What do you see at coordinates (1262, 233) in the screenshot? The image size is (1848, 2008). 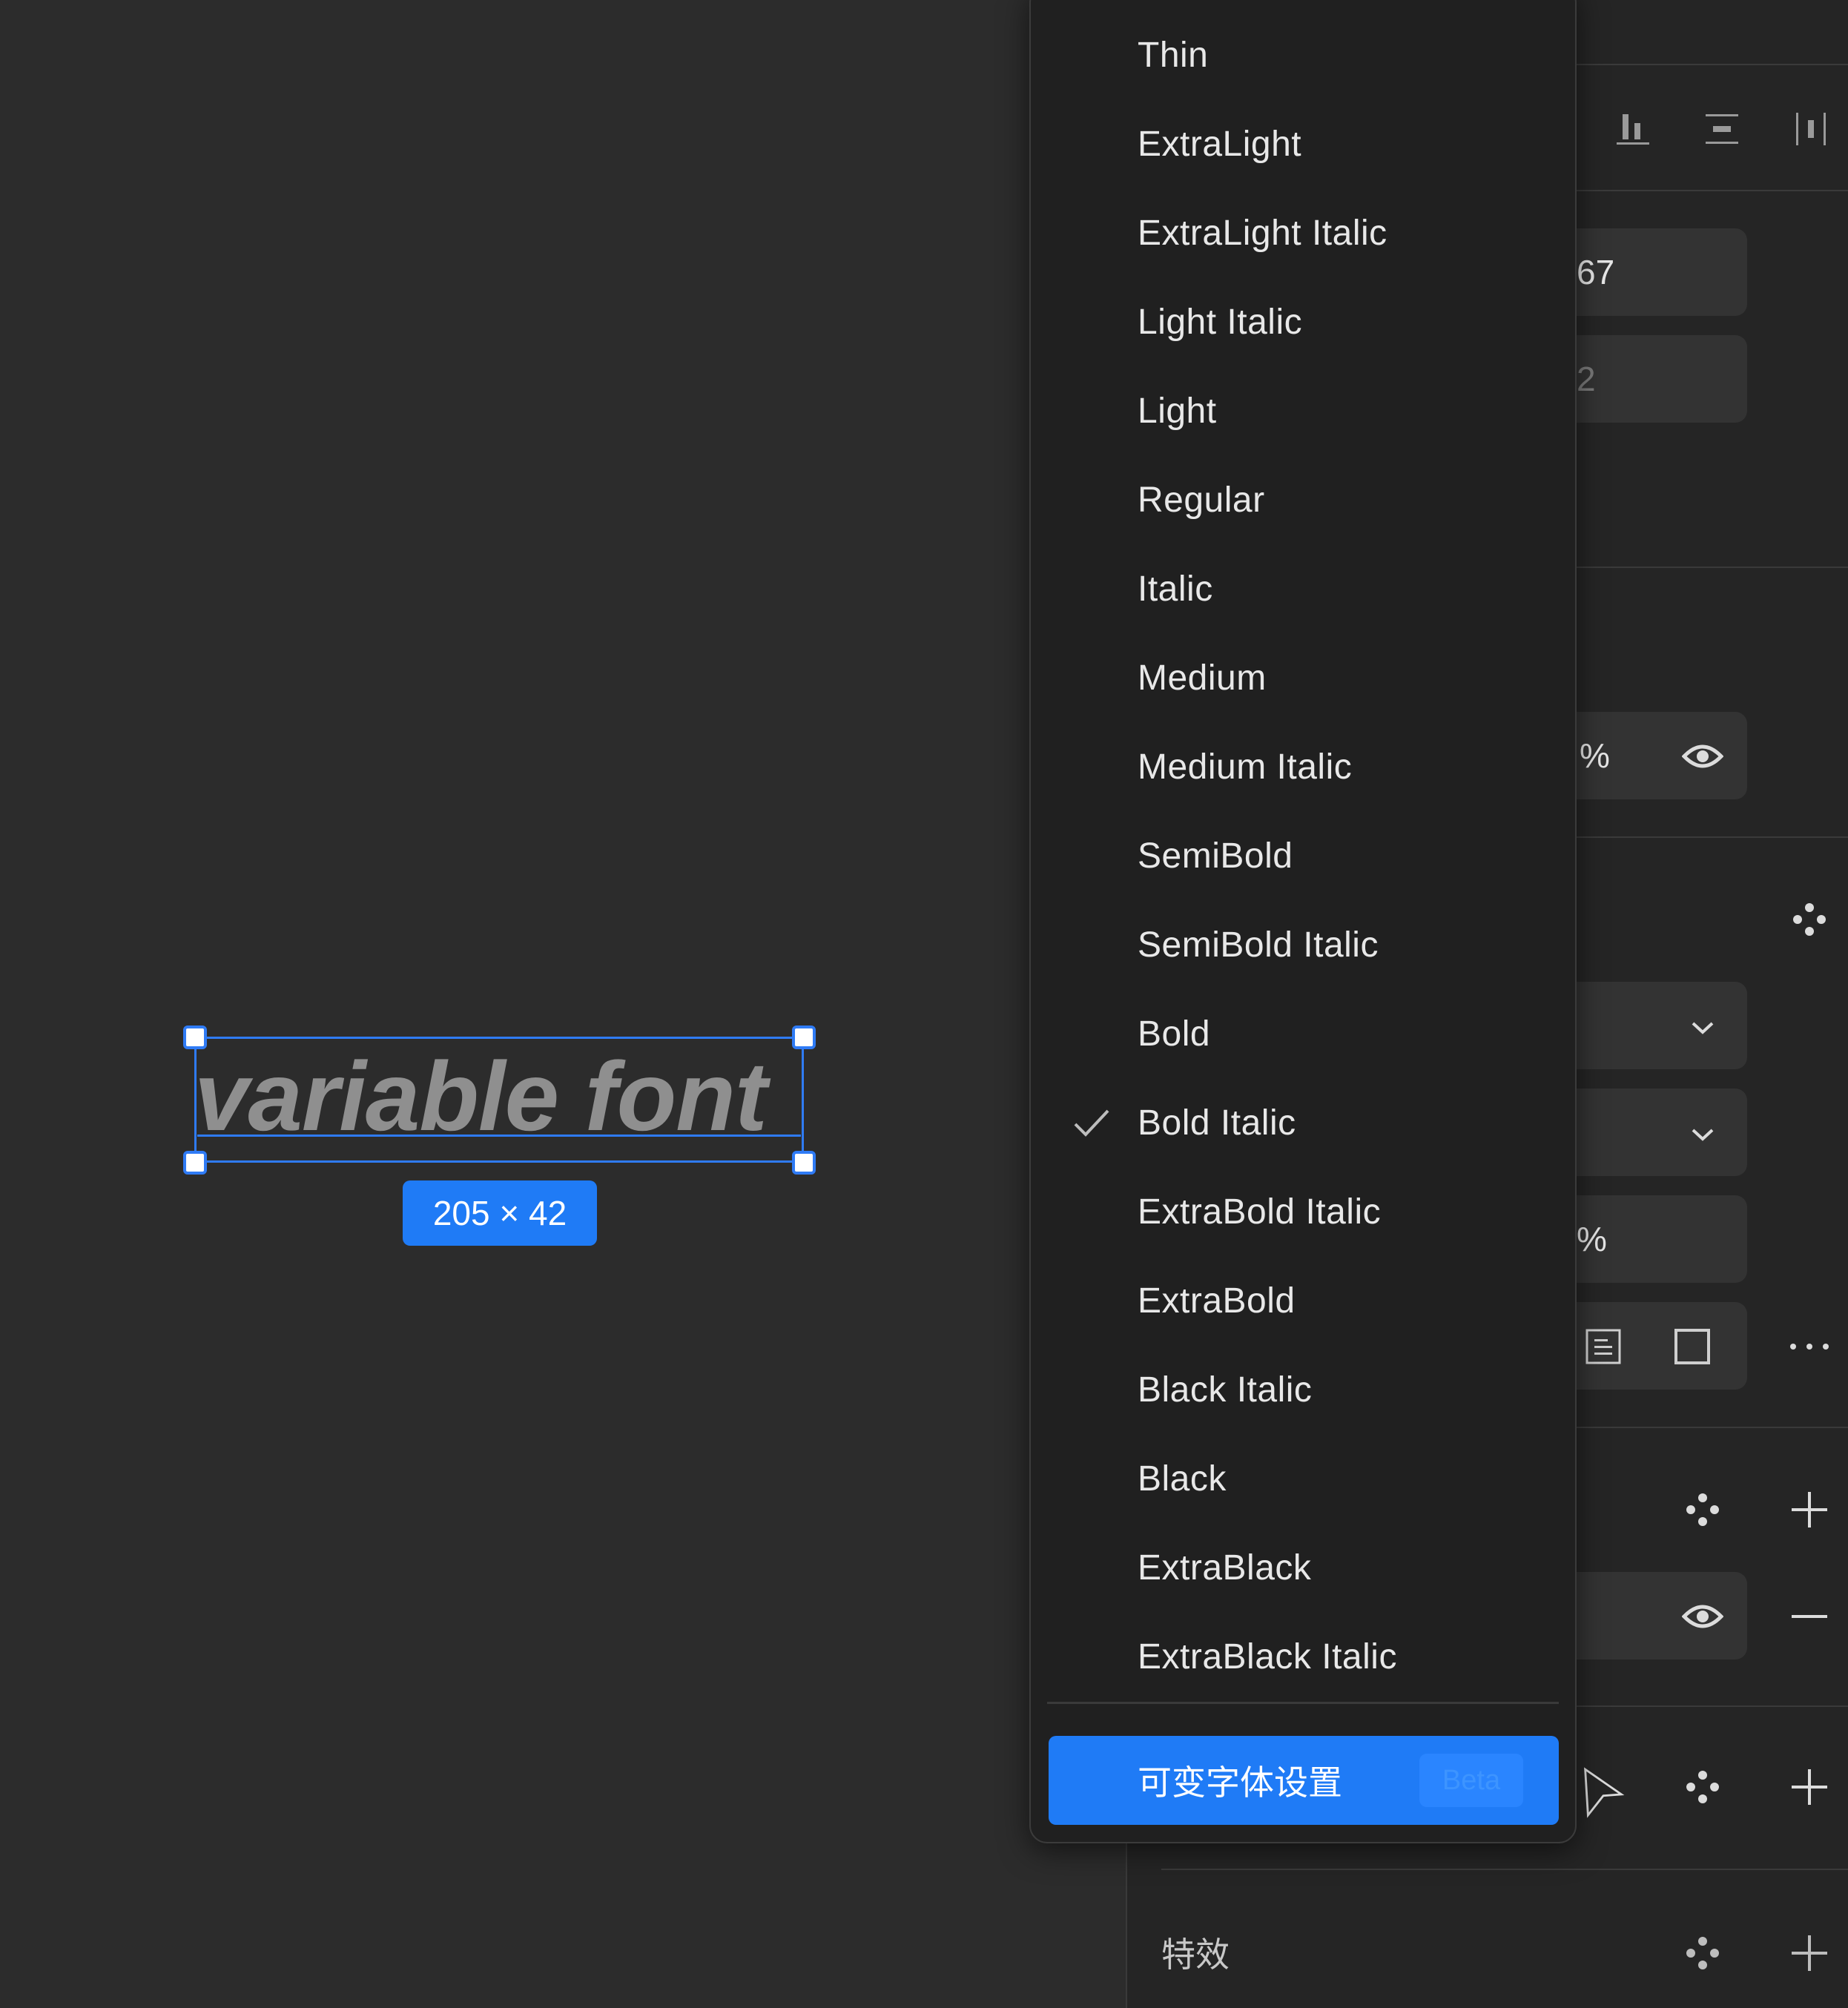 I see `option-label: ExtraLight Italic` at bounding box center [1262, 233].